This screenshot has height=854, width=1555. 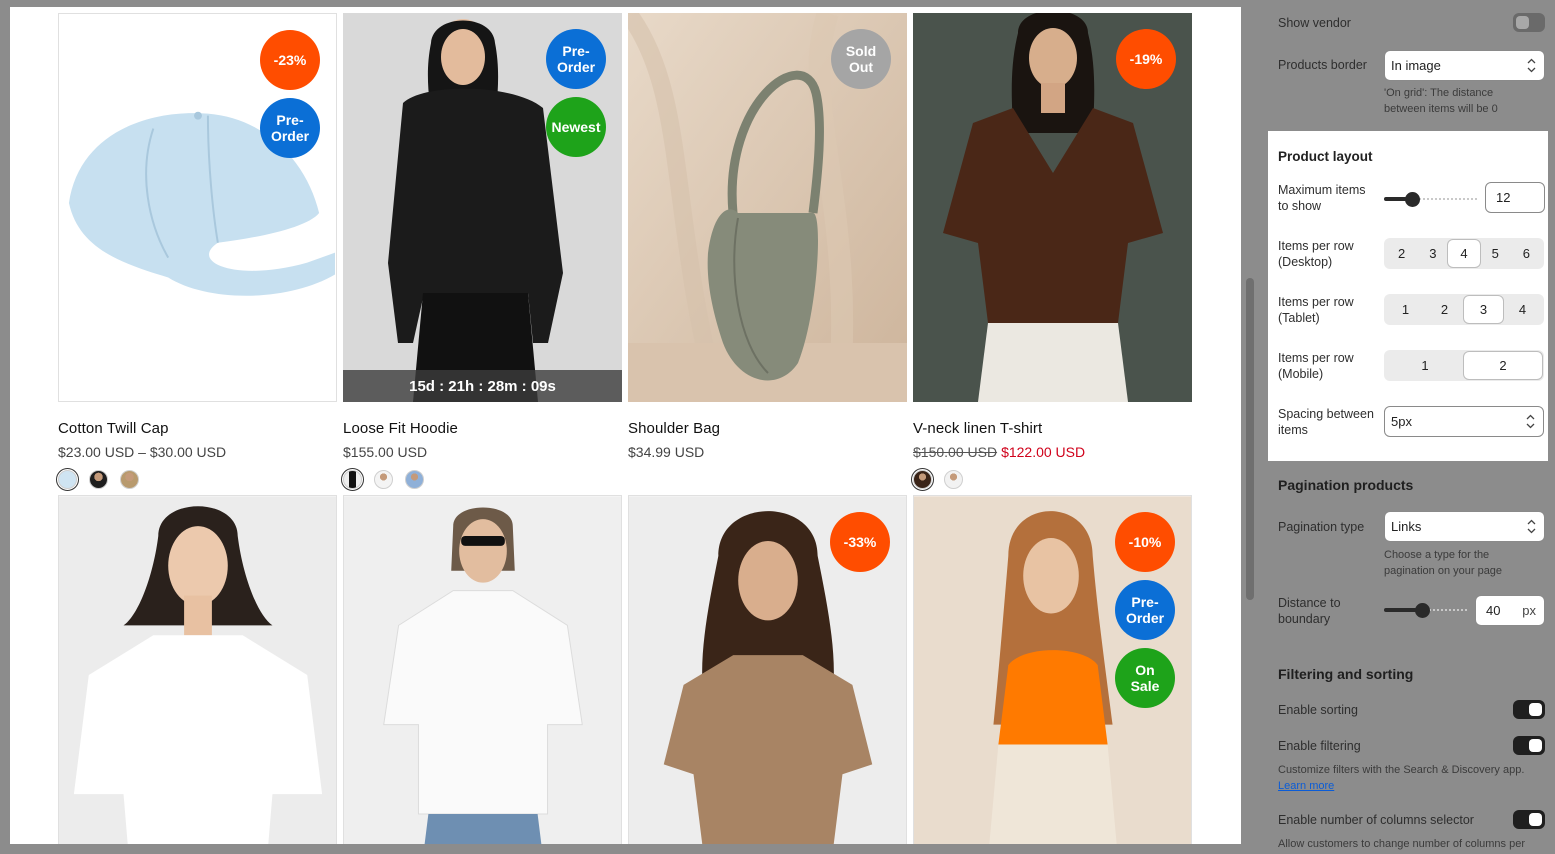 What do you see at coordinates (1306, 786) in the screenshot?
I see `learn-more-link: Learn more` at bounding box center [1306, 786].